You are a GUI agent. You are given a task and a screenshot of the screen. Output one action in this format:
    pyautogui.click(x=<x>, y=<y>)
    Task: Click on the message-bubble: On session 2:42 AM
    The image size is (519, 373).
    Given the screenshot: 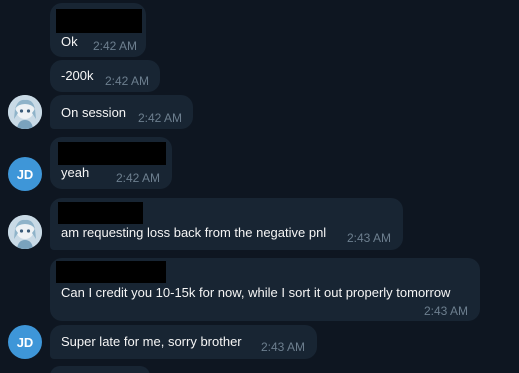 What is the action you would take?
    pyautogui.click(x=121, y=112)
    